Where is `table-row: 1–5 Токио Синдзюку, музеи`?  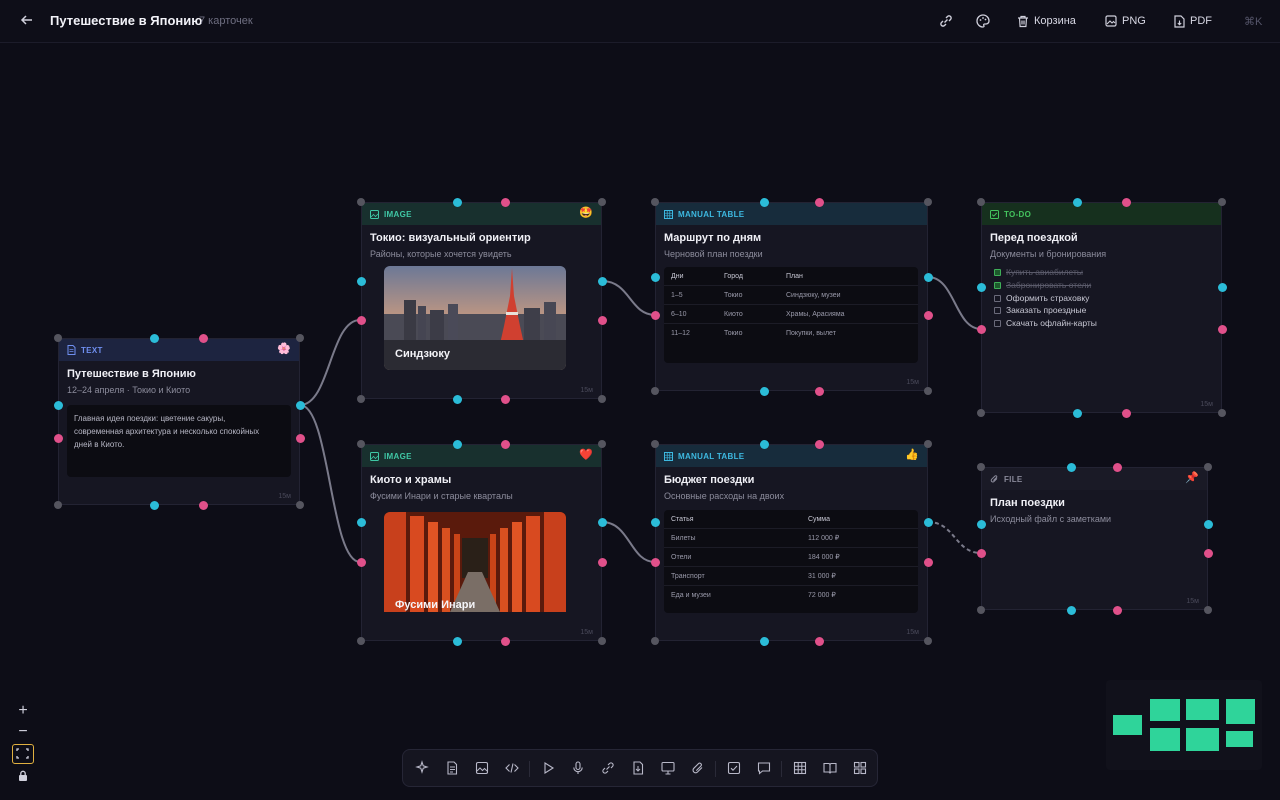
table-row: 1–5 Токио Синдзюку, музеи is located at coordinates (791, 295).